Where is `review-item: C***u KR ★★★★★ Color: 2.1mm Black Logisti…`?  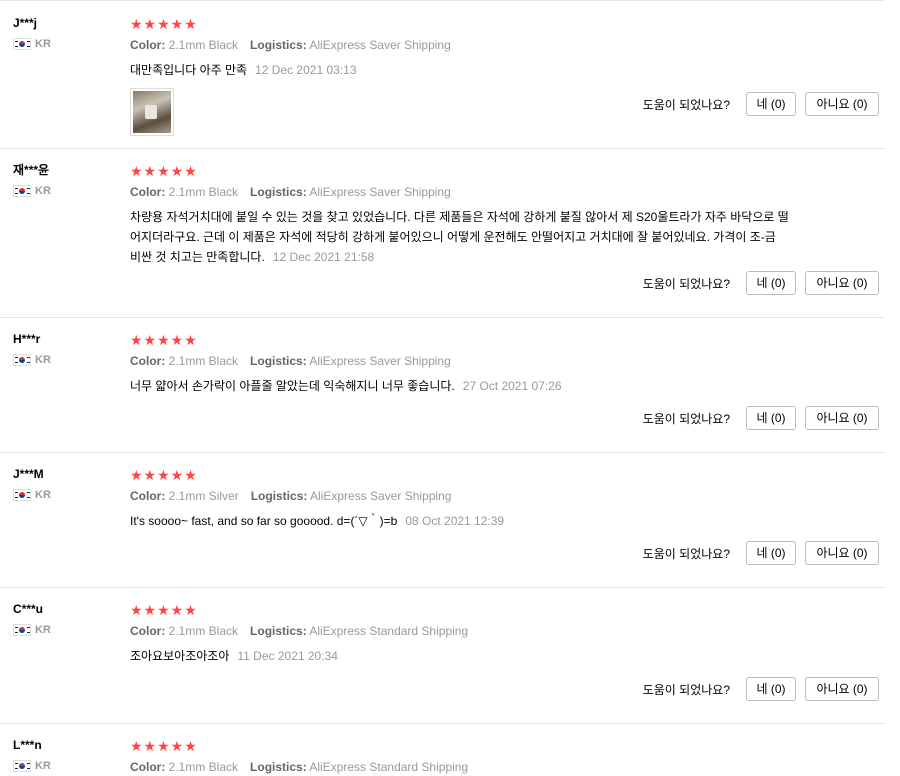 review-item: C***u KR ★★★★★ Color: 2.1mm Black Logisti… is located at coordinates (442, 661).